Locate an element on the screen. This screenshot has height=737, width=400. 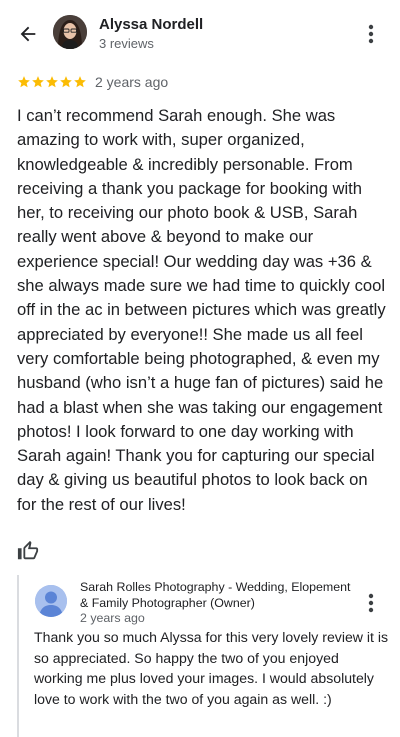
person-icon is located at coordinates (51, 601).